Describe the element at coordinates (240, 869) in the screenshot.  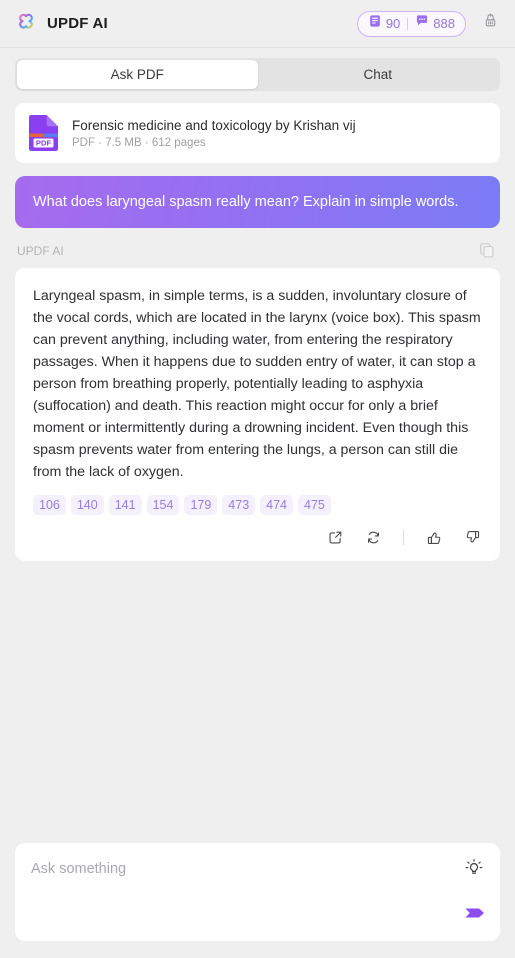
I see `ask-something-input` at that location.